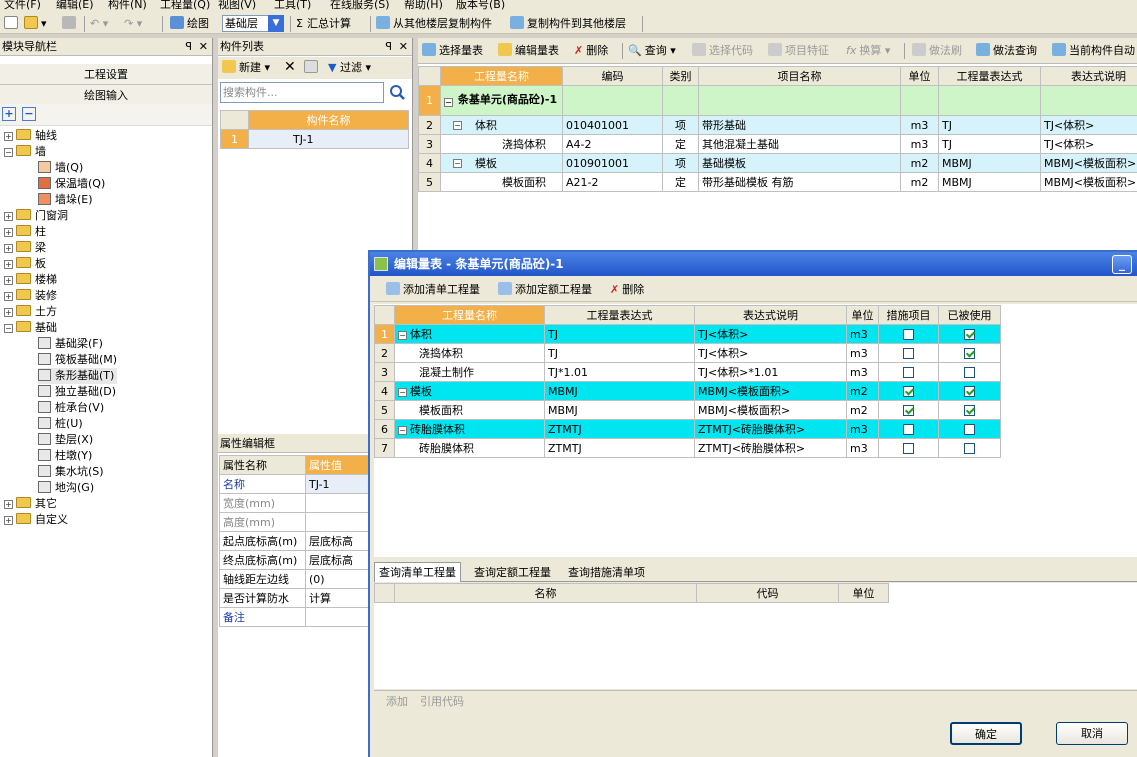  What do you see at coordinates (185, 6) in the screenshot?
I see `menu-quantity: 工程量(Q)` at bounding box center [185, 6].